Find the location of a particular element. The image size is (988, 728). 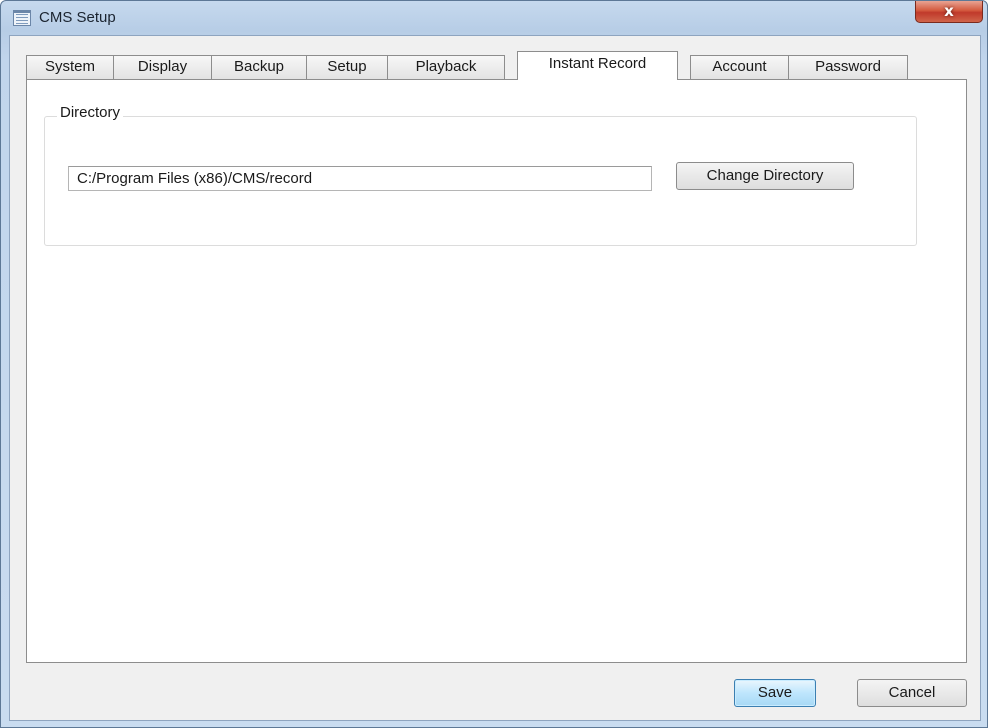

cancel-button: Cancel is located at coordinates (912, 693).